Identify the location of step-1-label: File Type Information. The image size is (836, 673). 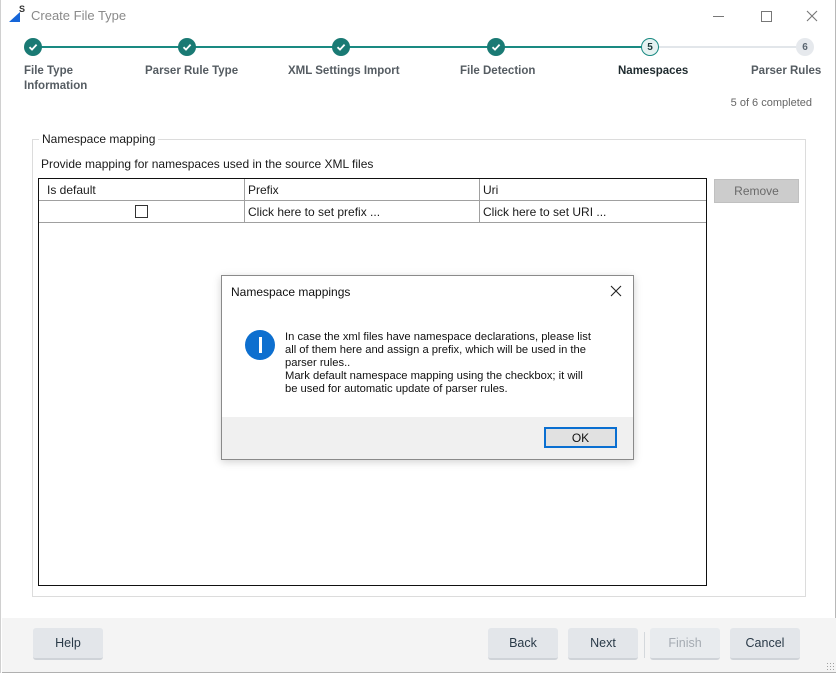
(56, 78).